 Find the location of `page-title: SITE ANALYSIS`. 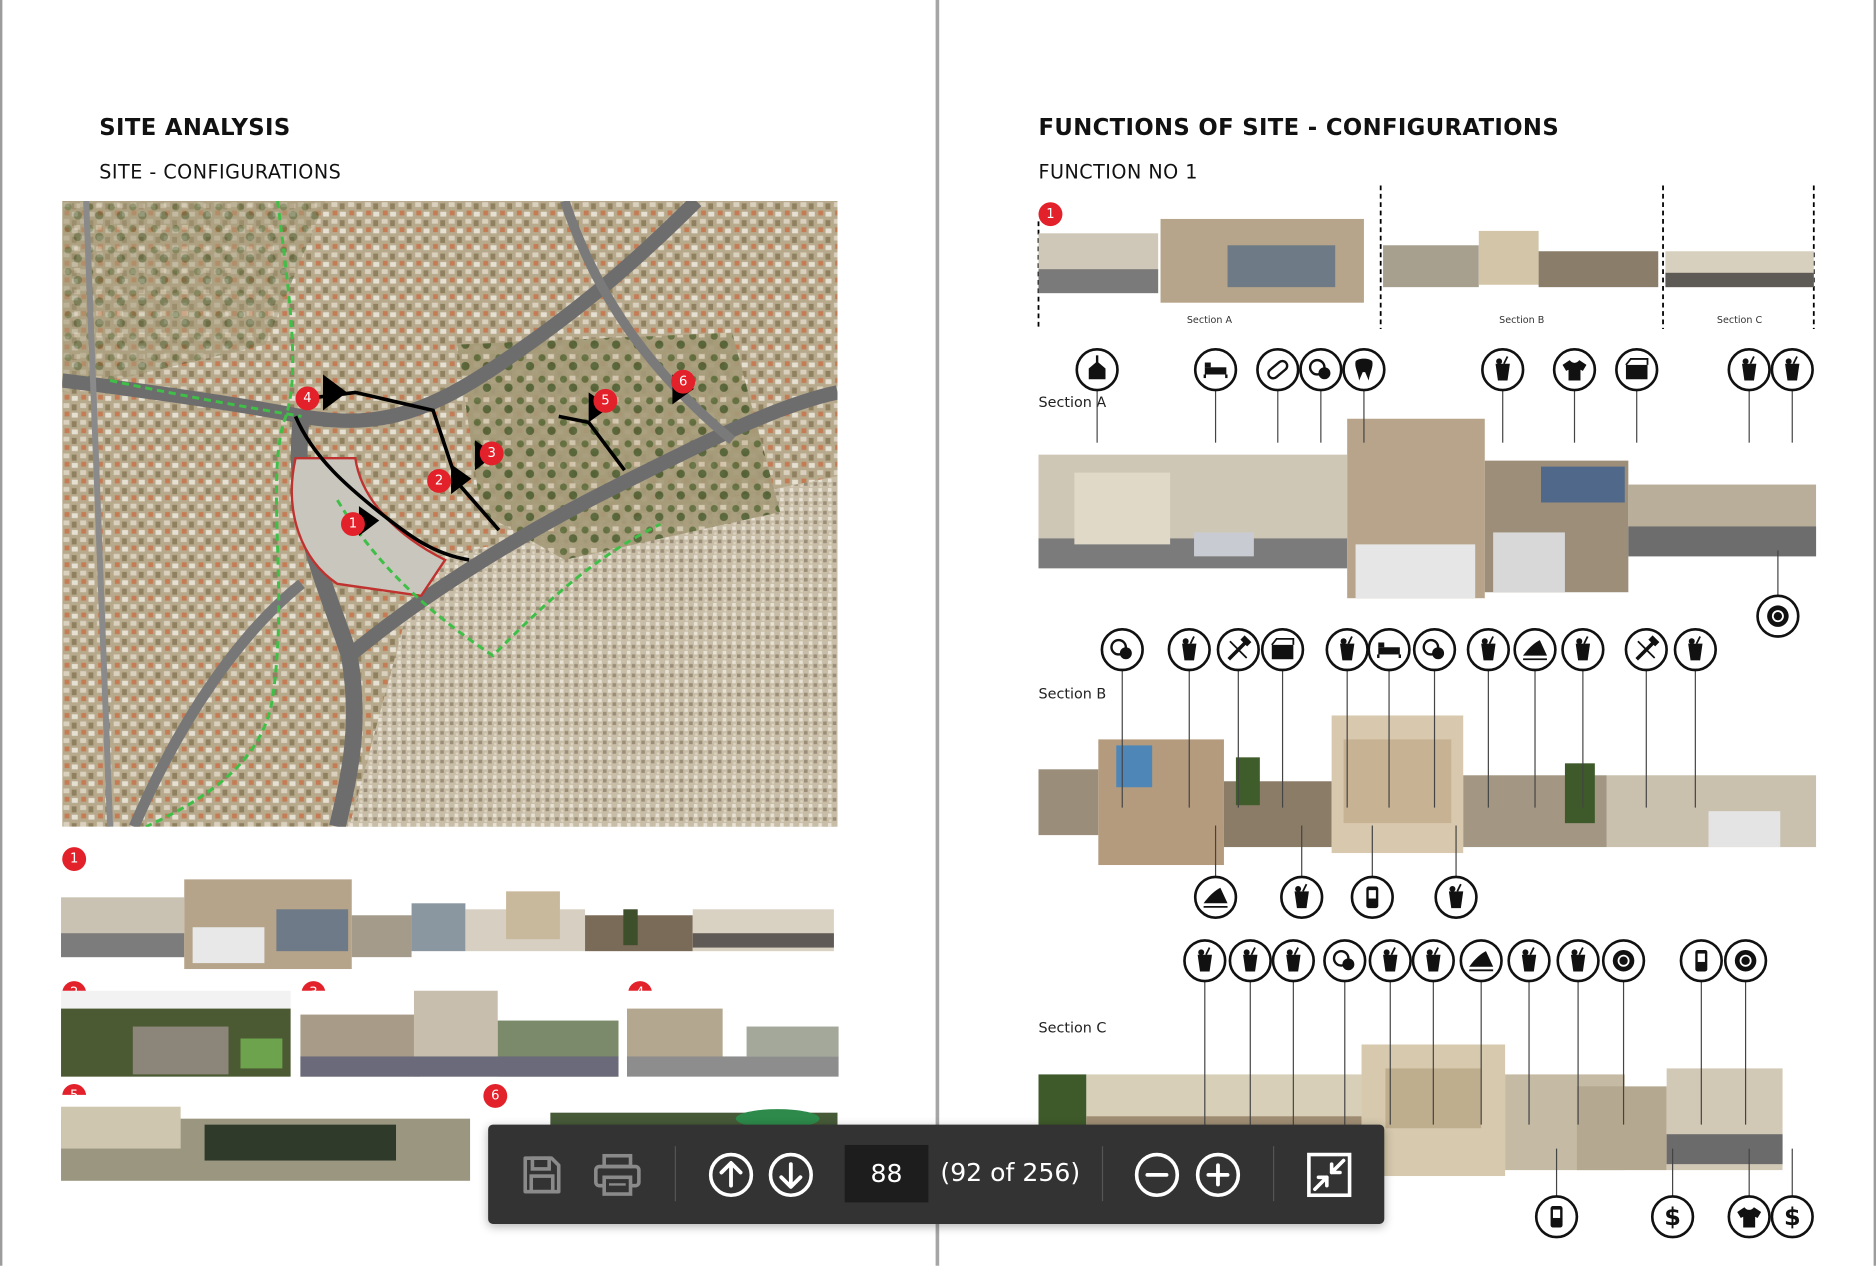

page-title: SITE ANALYSIS is located at coordinates (195, 128).